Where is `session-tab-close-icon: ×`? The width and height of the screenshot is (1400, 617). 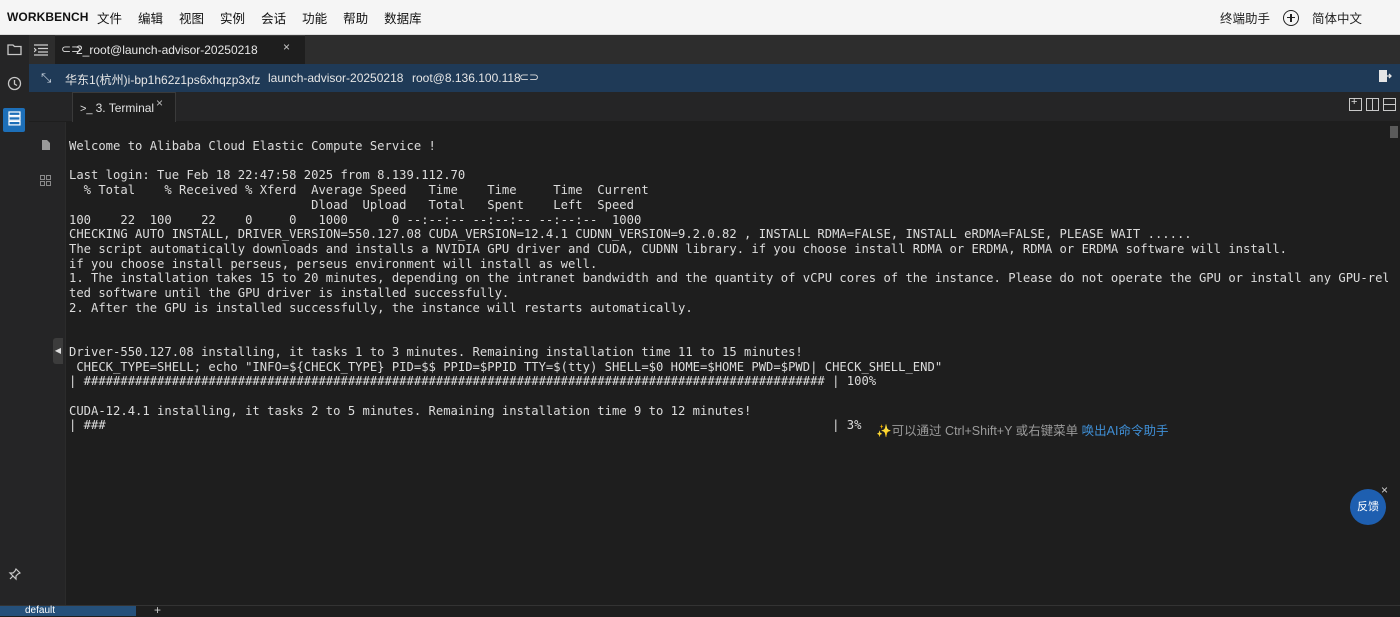 session-tab-close-icon: × is located at coordinates (286, 47).